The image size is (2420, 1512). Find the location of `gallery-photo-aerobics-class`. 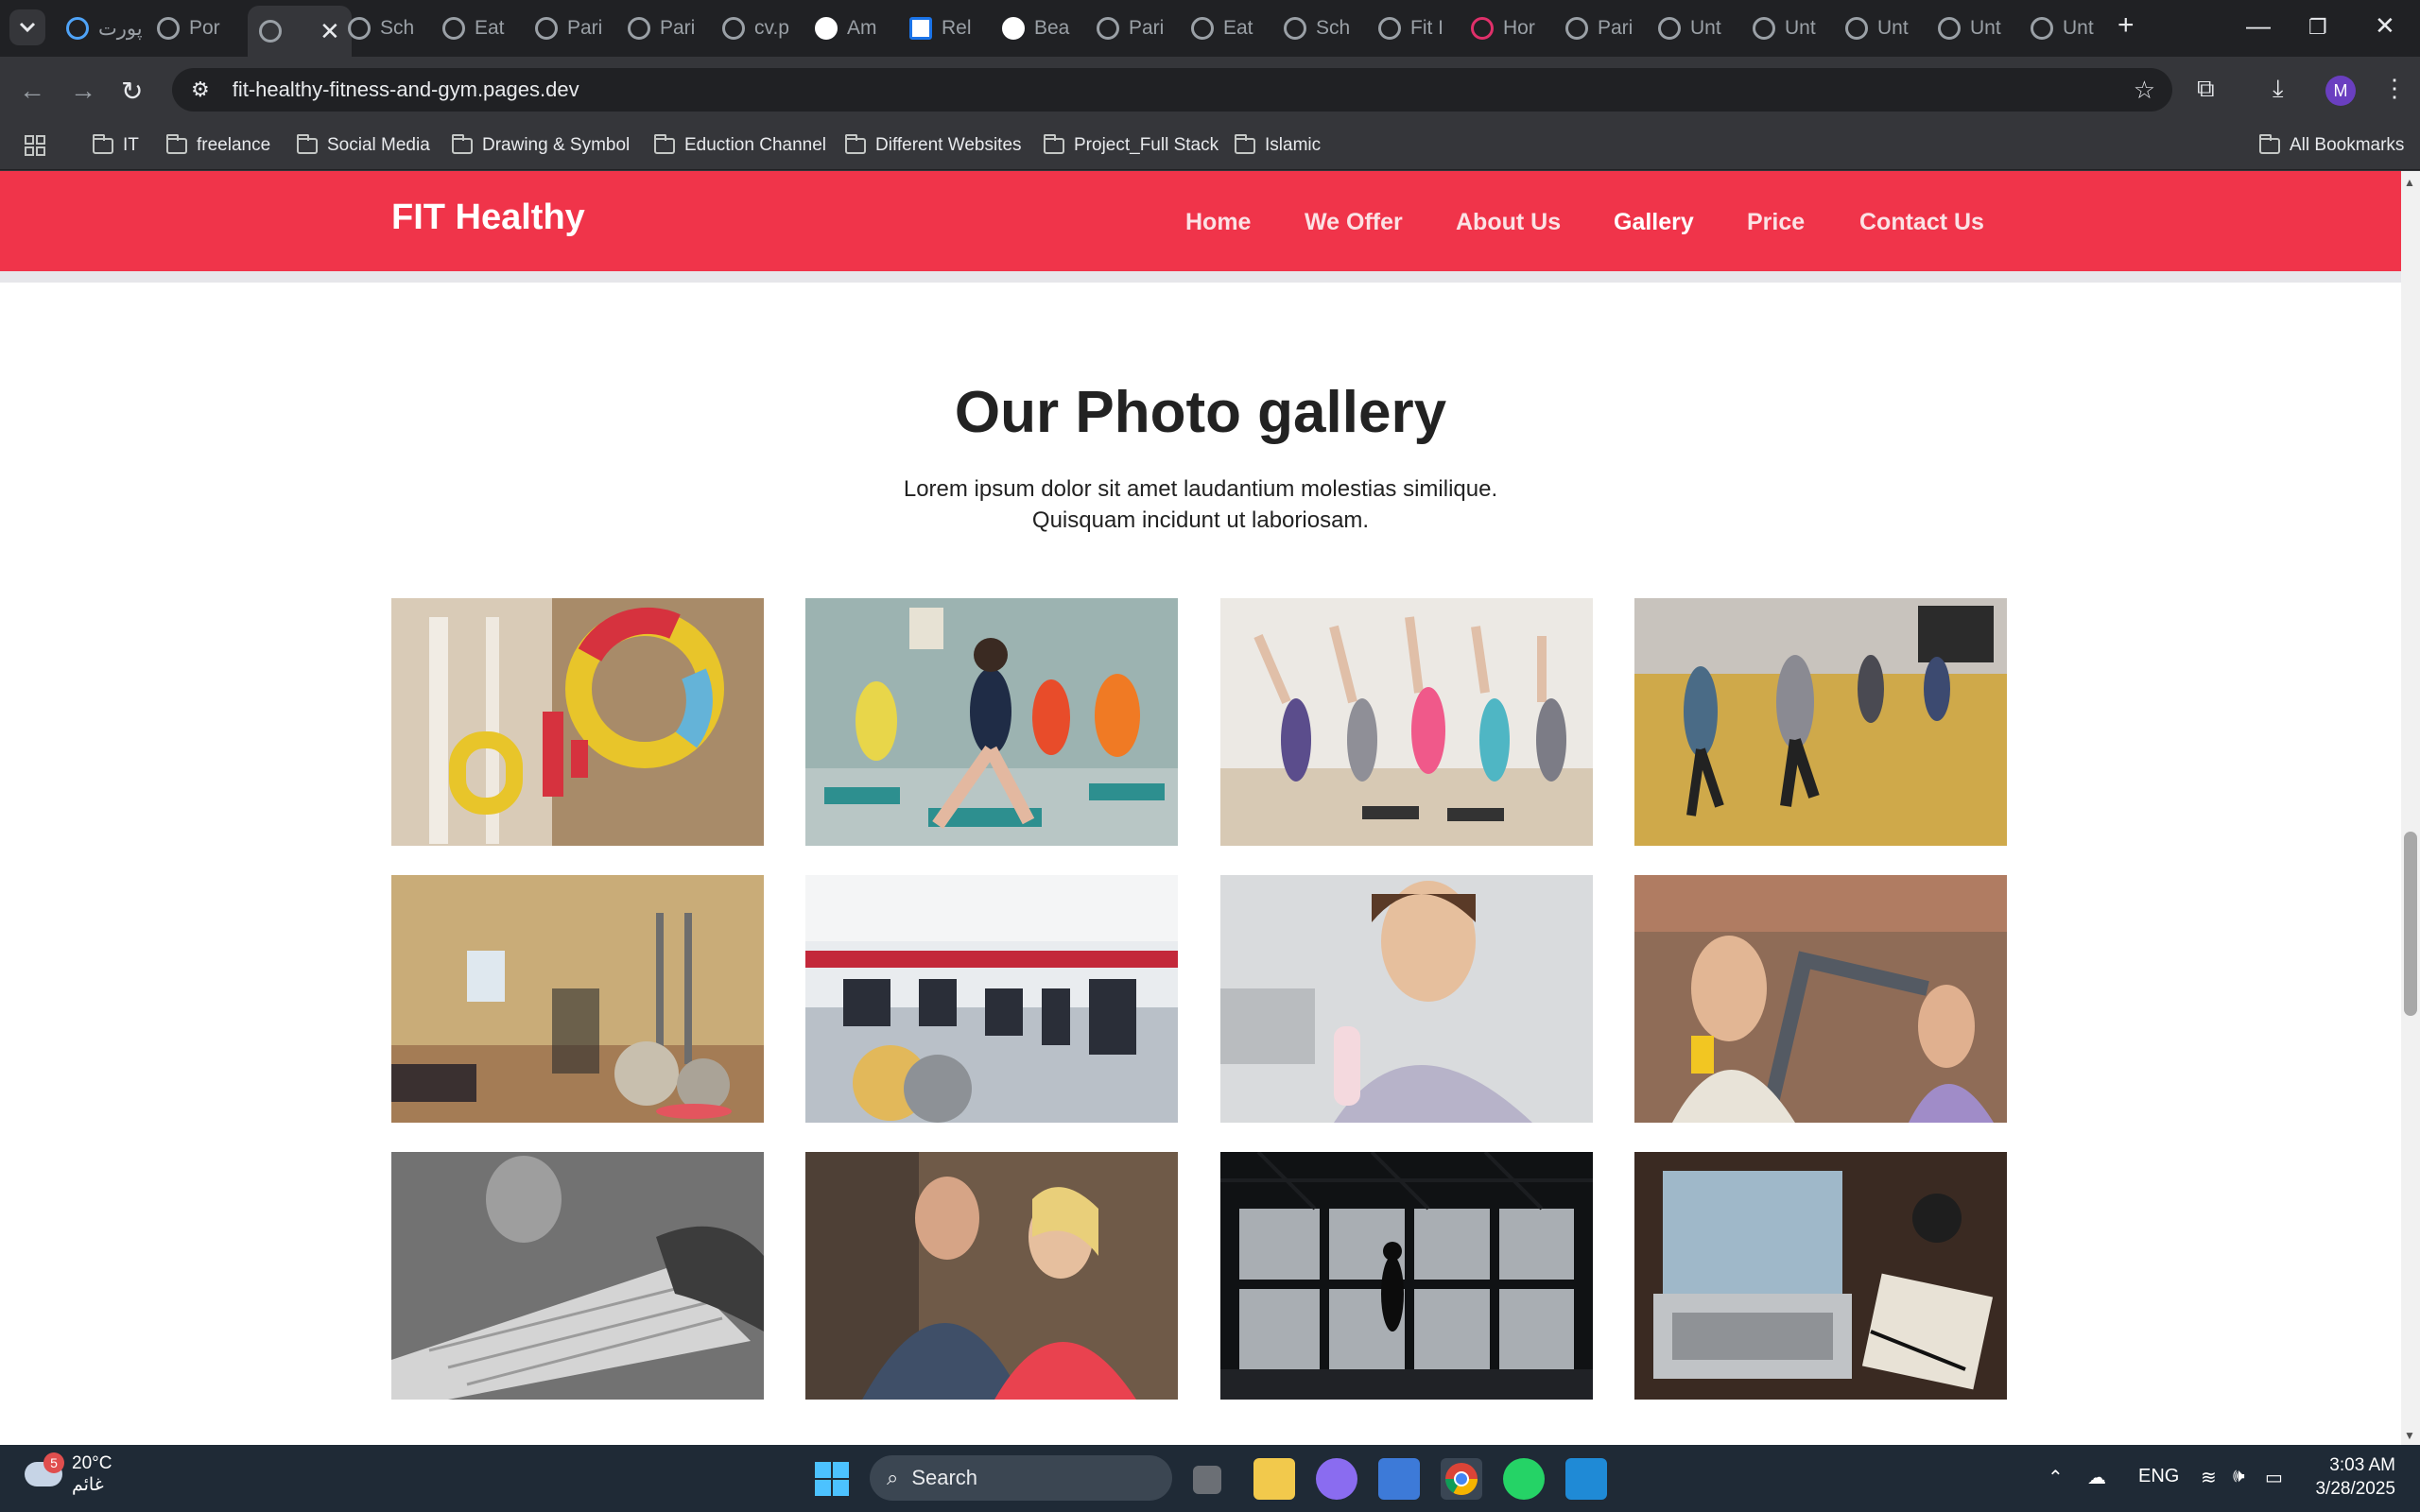

gallery-photo-aerobics-class is located at coordinates (1406, 722).